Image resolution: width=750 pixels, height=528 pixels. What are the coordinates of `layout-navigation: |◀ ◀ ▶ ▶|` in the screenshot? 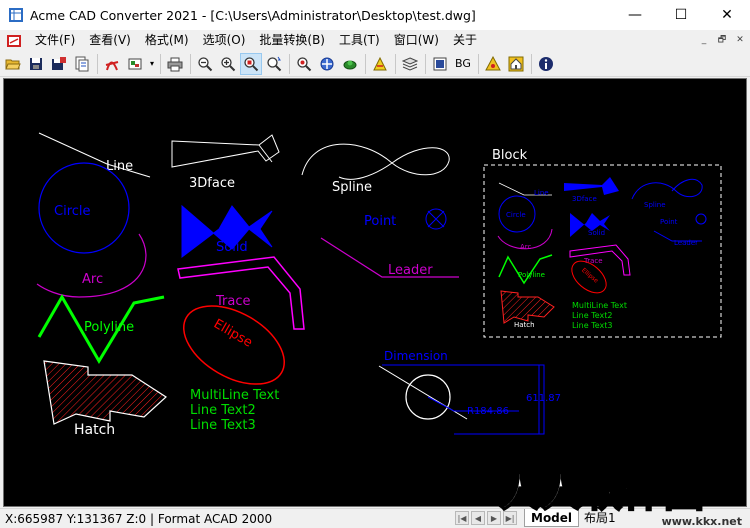 It's located at (487, 518).